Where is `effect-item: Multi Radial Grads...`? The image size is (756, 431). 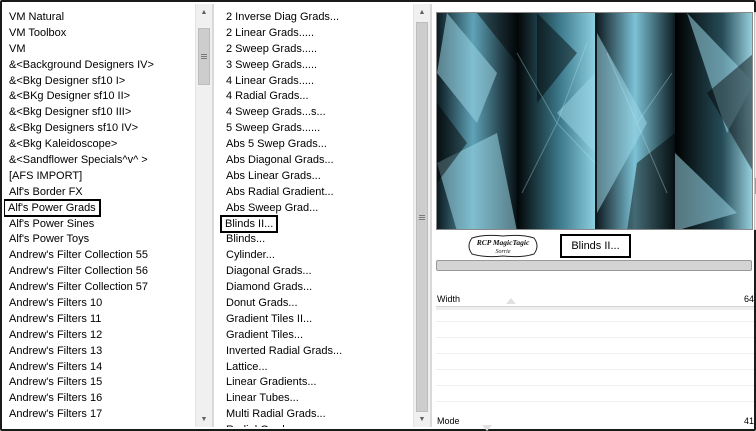 effect-item: Multi Radial Grads... is located at coordinates (313, 415).